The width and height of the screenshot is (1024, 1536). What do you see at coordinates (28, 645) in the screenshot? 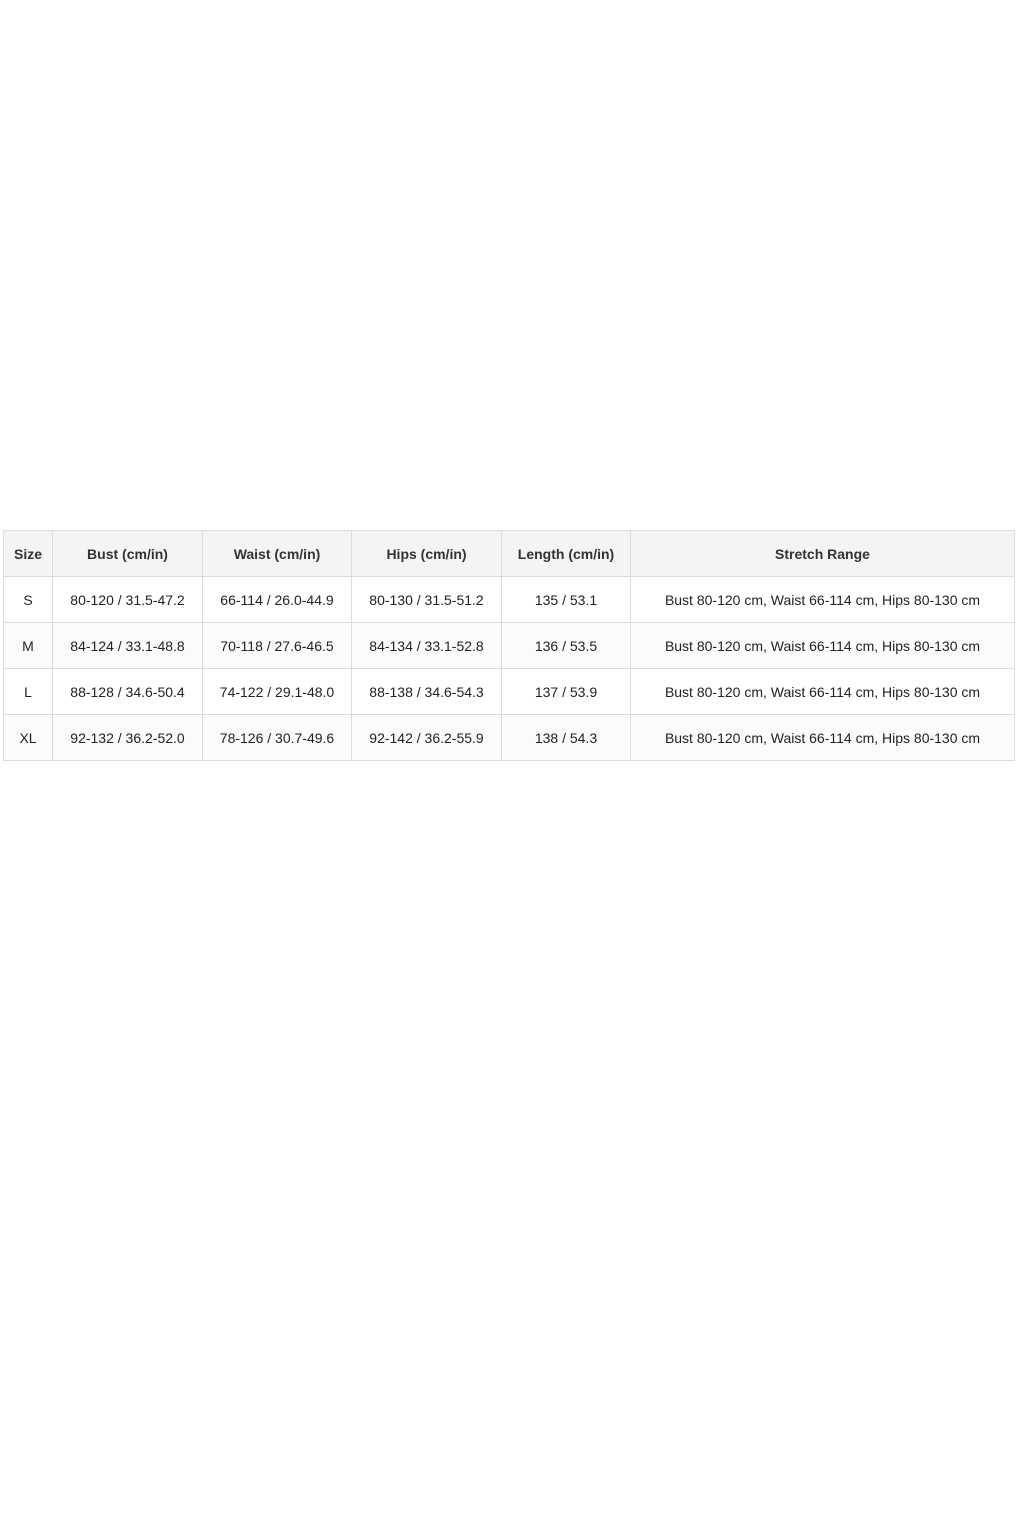
I see `cell-size: M` at bounding box center [28, 645].